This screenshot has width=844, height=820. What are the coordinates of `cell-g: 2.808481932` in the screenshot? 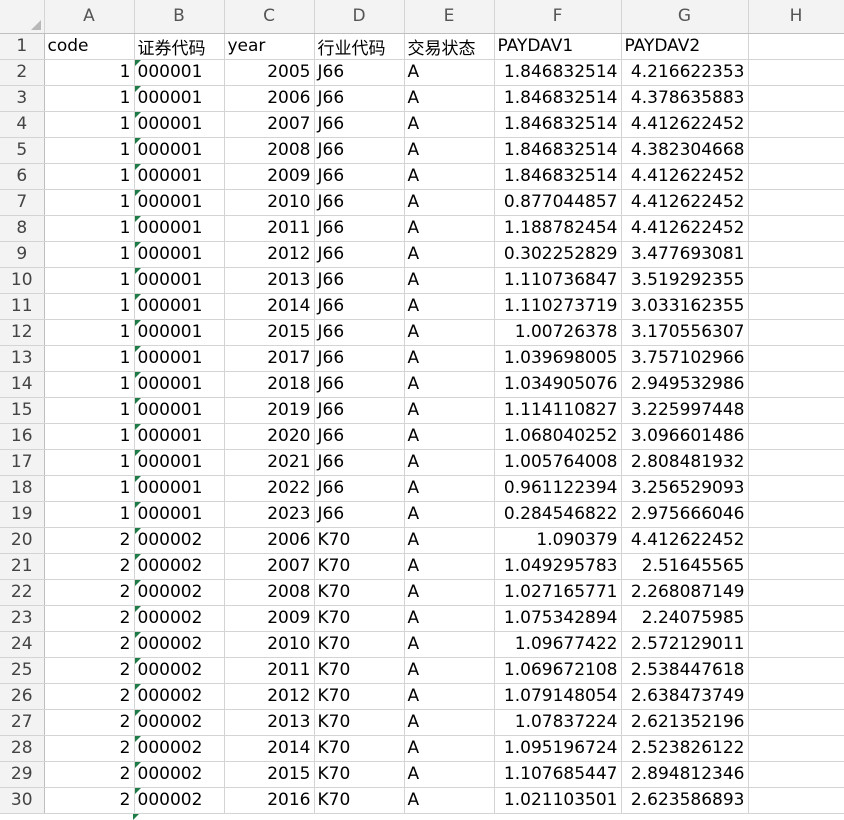 It's located at (685, 462).